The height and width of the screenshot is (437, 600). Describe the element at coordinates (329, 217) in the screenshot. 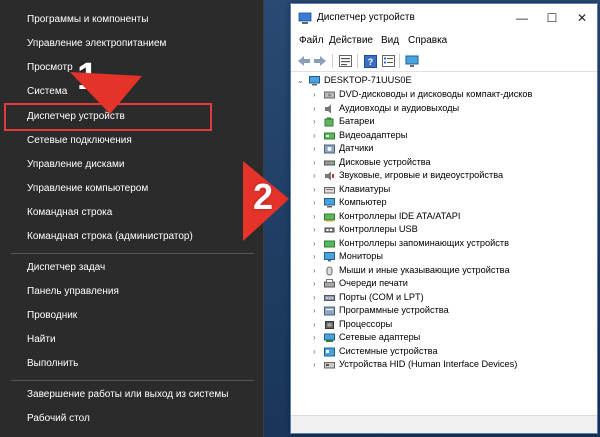

I see `ide-controller-icon` at that location.